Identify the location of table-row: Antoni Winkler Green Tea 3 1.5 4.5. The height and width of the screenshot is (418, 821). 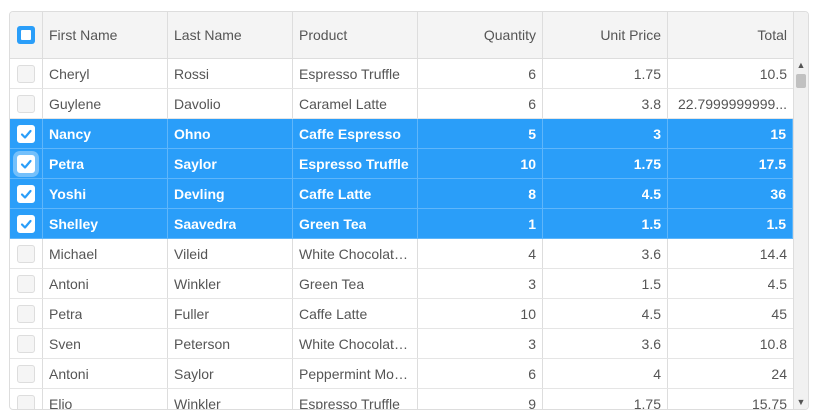
(401, 284).